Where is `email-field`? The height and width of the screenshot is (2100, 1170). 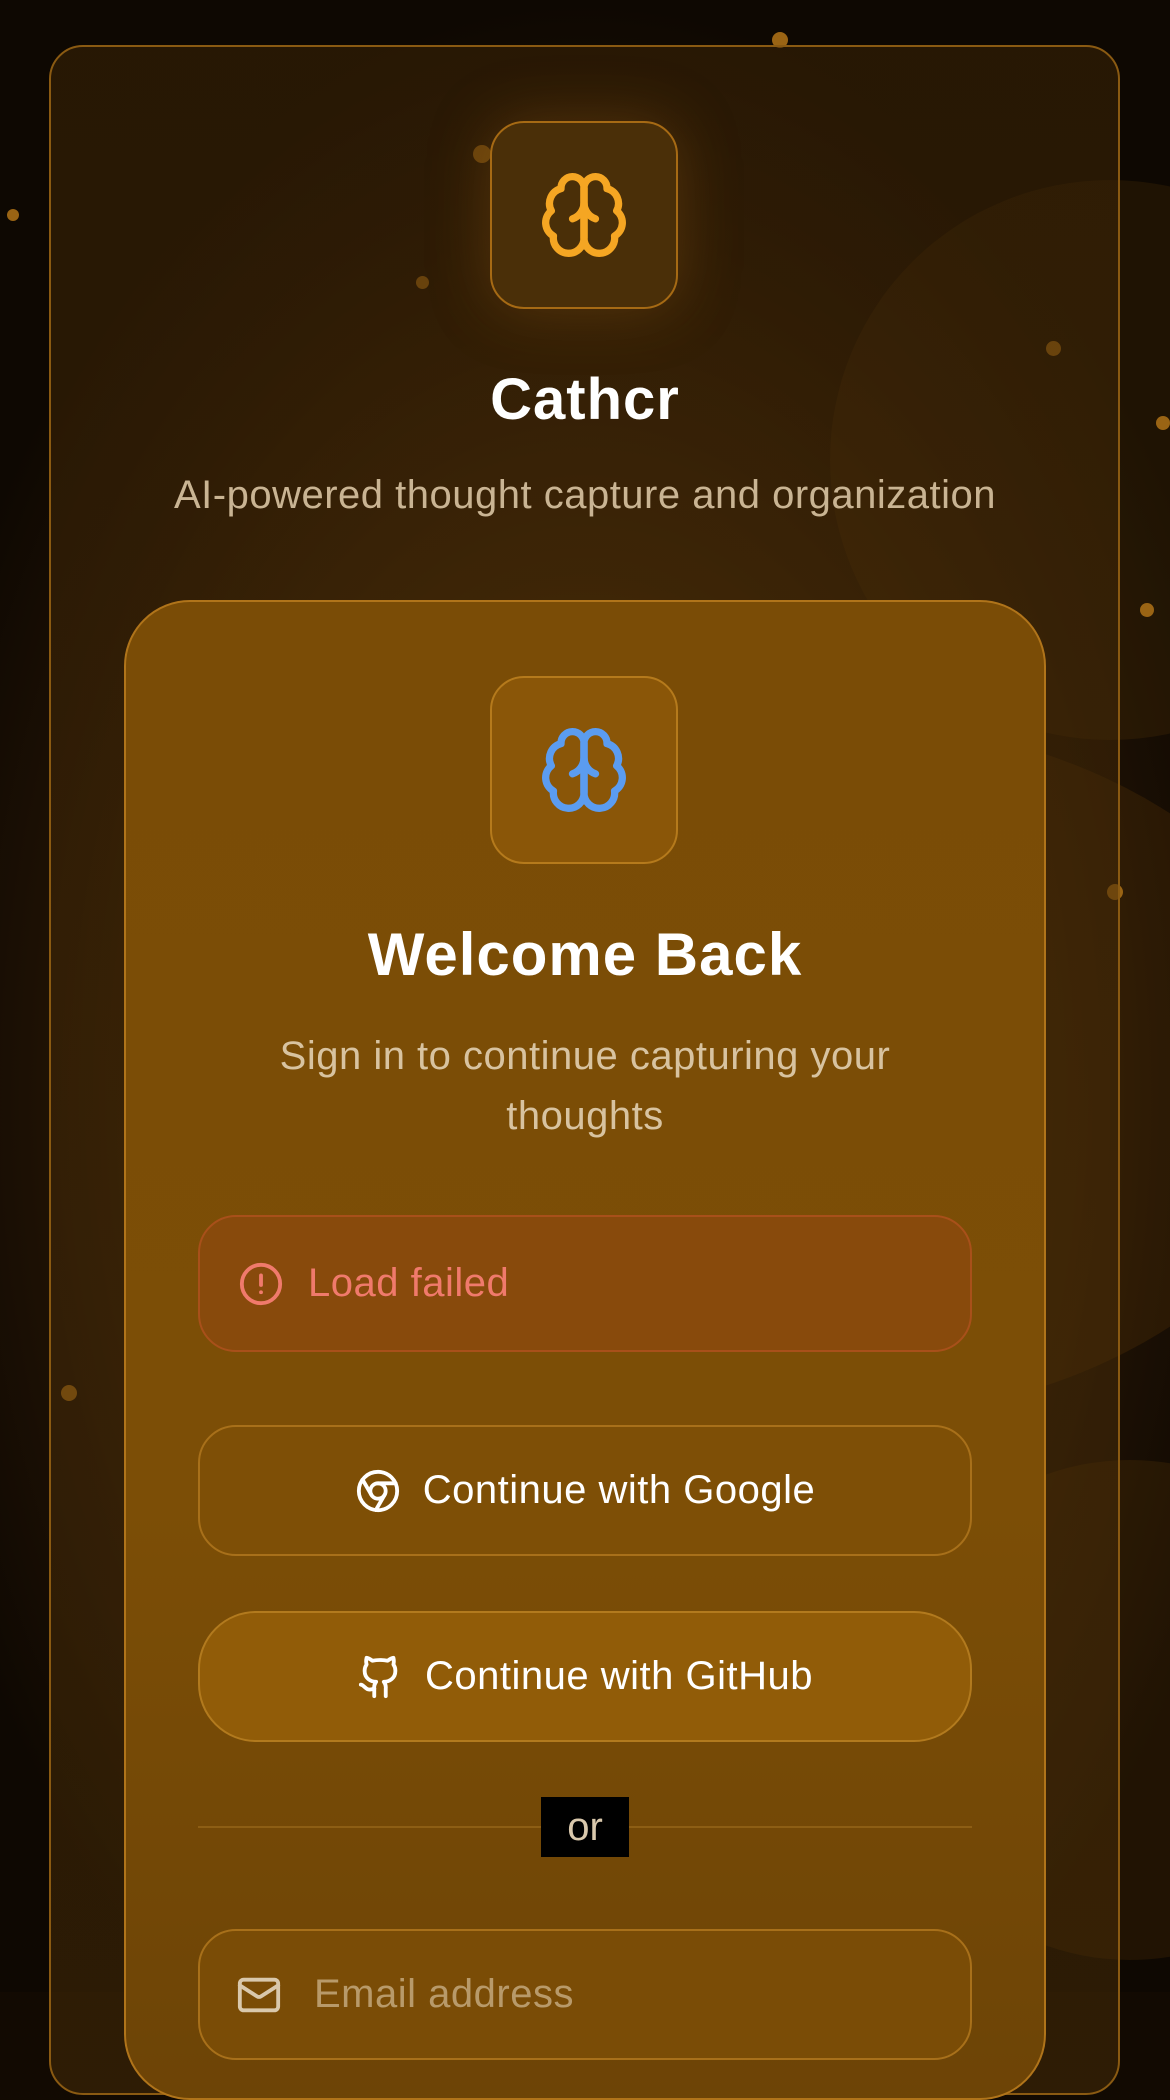 email-field is located at coordinates (585, 1994).